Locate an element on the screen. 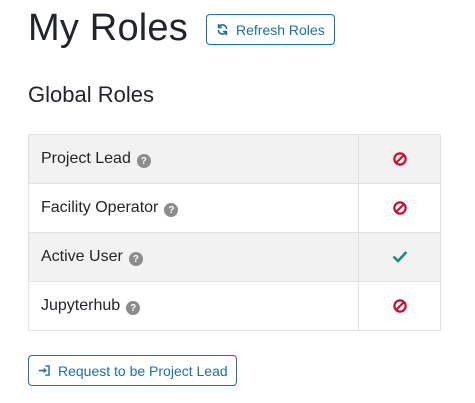 This screenshot has height=403, width=475. role-label: Jupyterhub is located at coordinates (81, 305).